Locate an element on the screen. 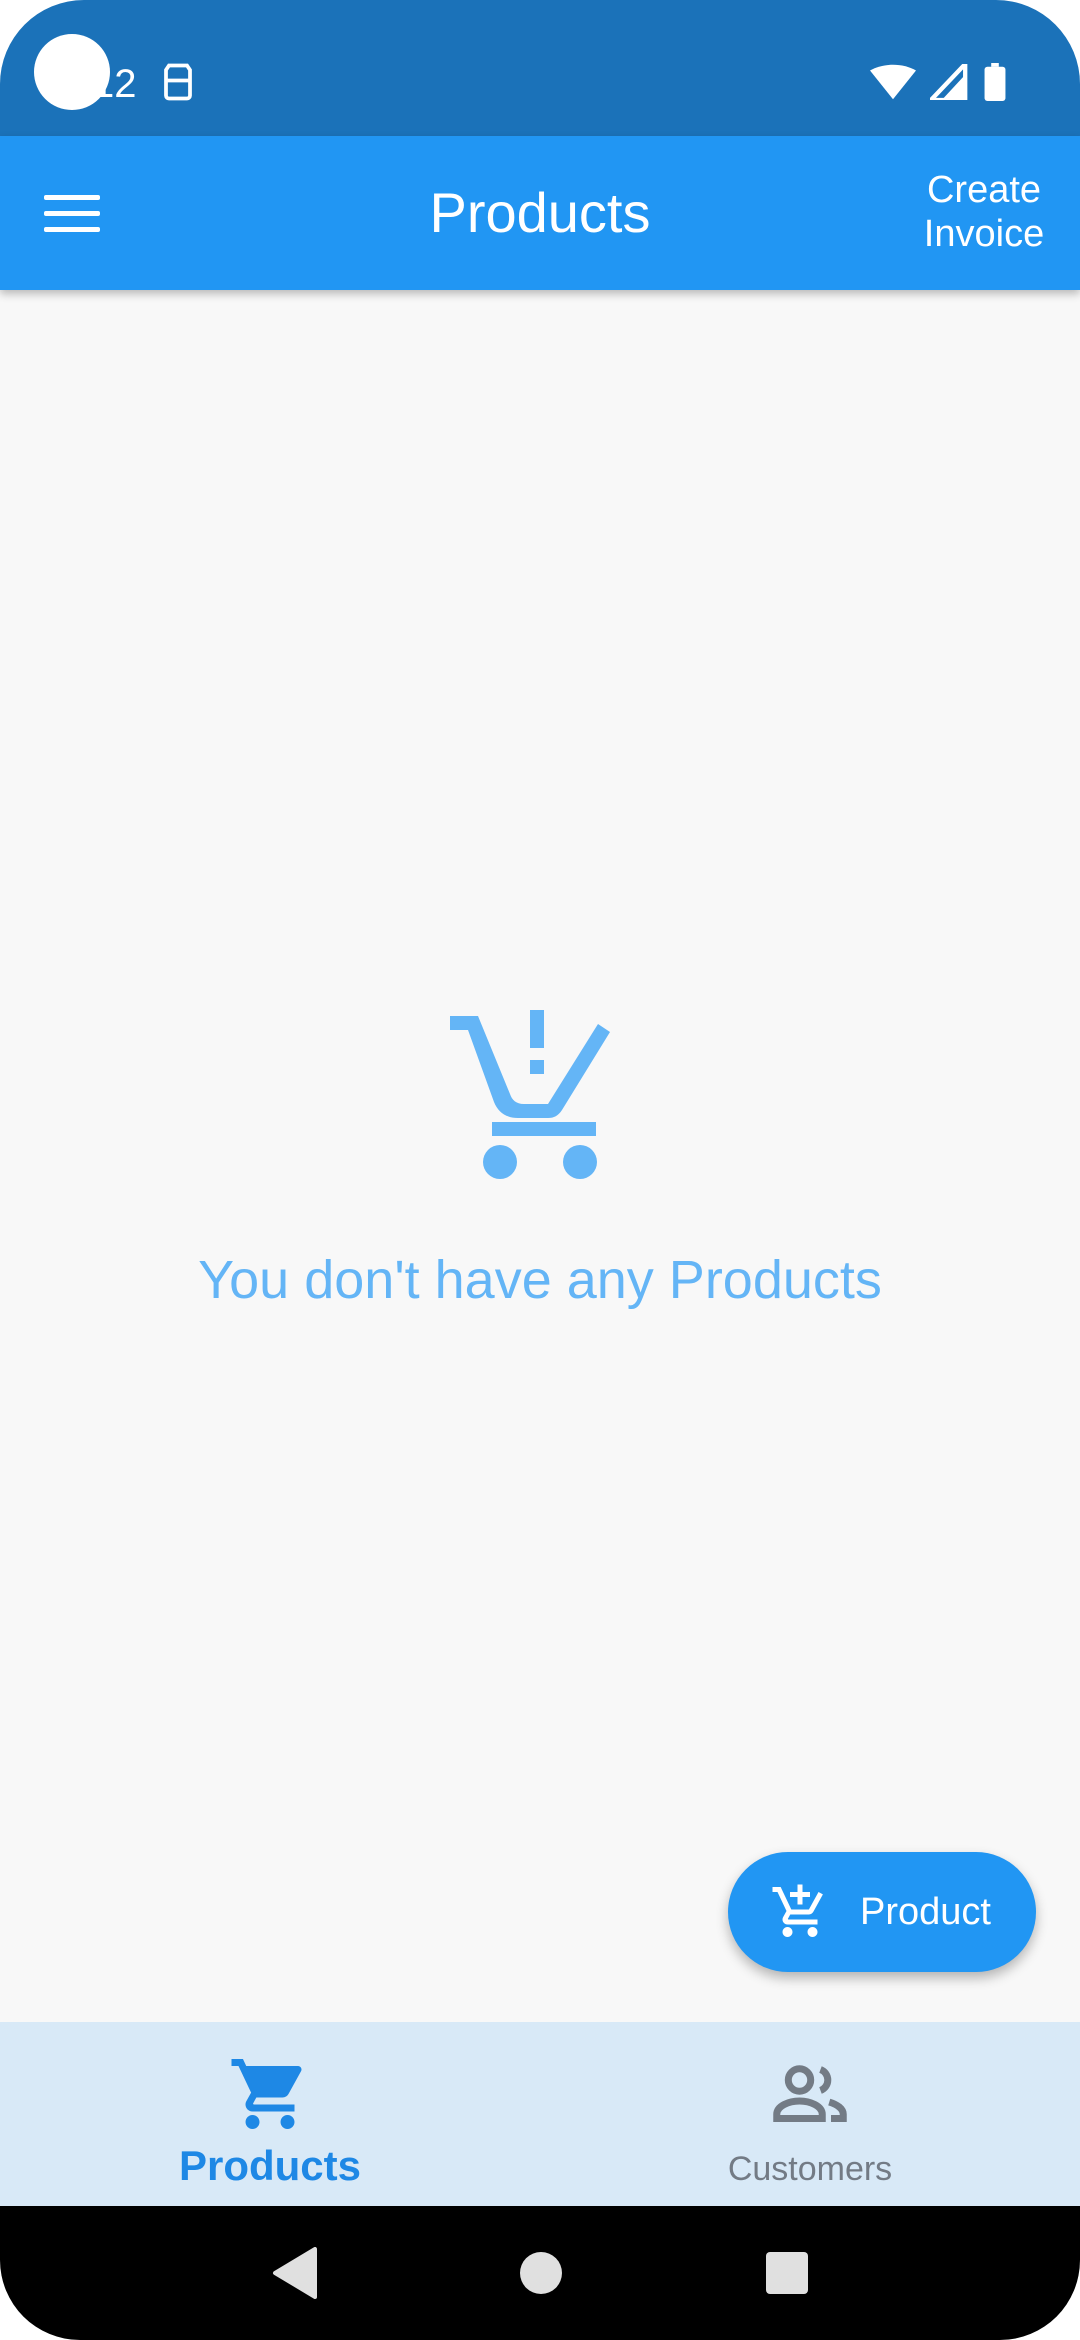  battery-icon is located at coordinates (995, 82).